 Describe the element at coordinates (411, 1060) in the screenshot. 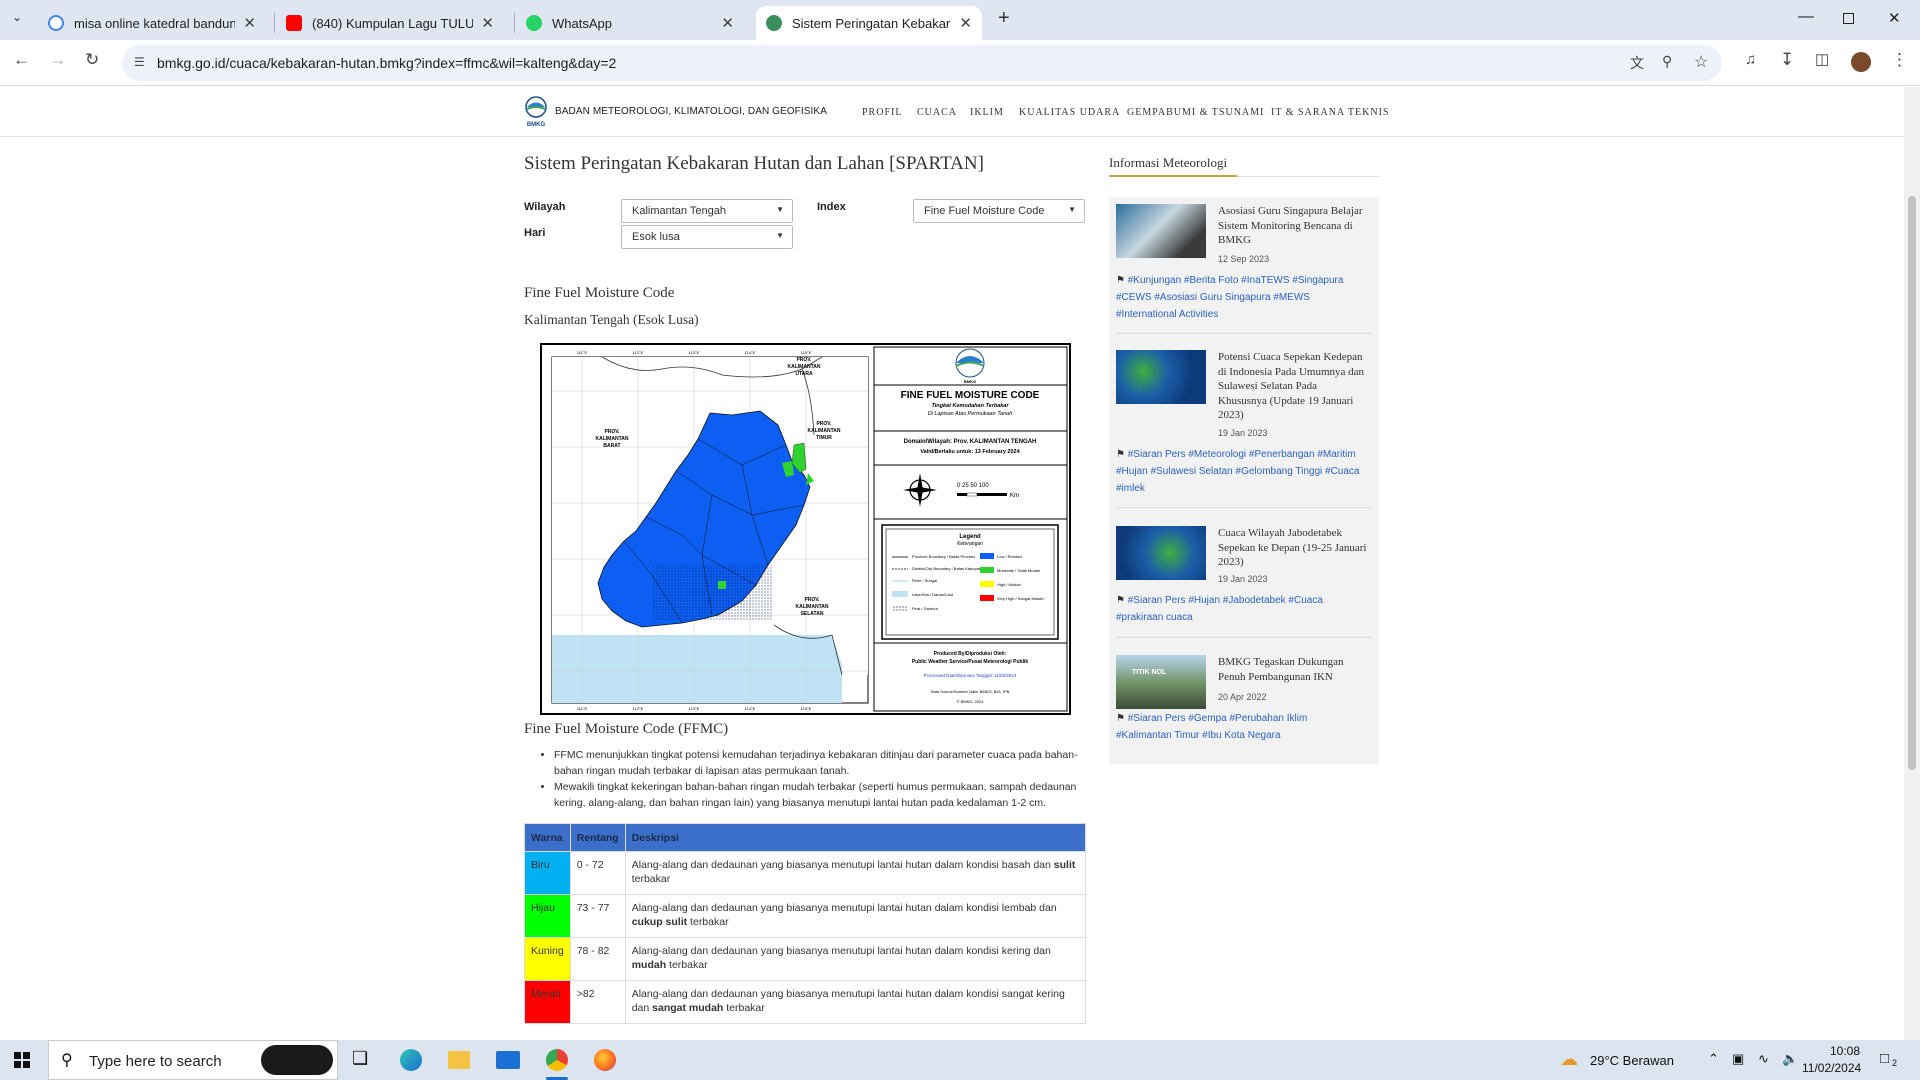

I see `edge-icon` at that location.